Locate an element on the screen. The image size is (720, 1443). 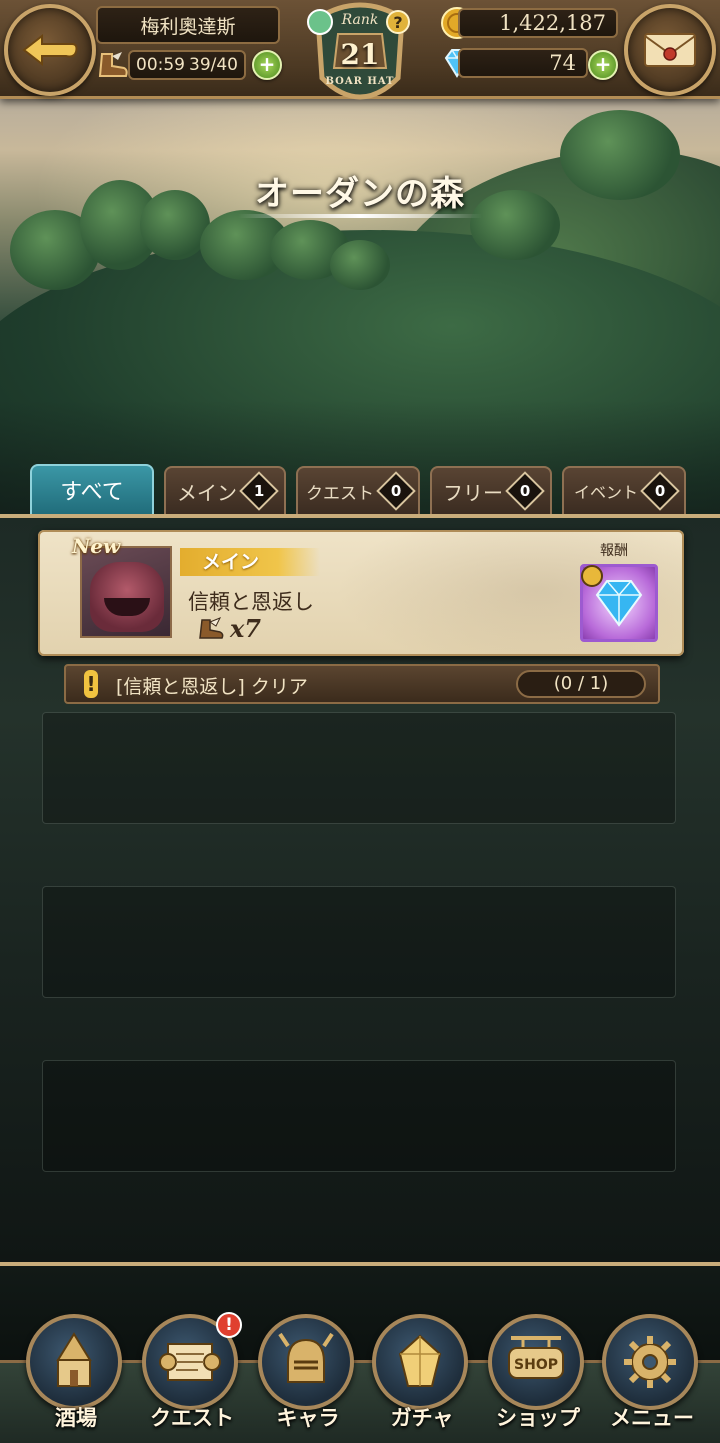
gold-display: 1,422,187 is located at coordinates (532, 23).